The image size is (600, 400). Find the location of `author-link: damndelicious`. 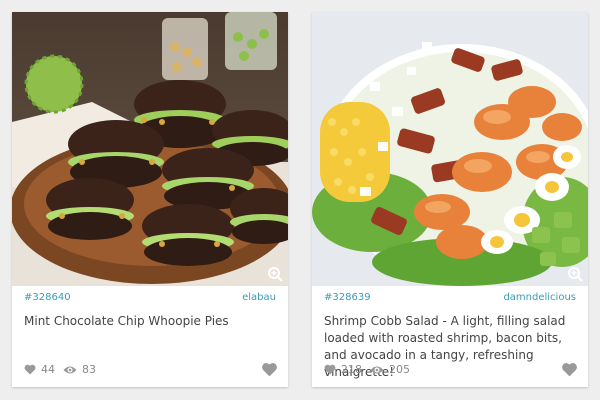

author-link: damndelicious is located at coordinates (539, 297).